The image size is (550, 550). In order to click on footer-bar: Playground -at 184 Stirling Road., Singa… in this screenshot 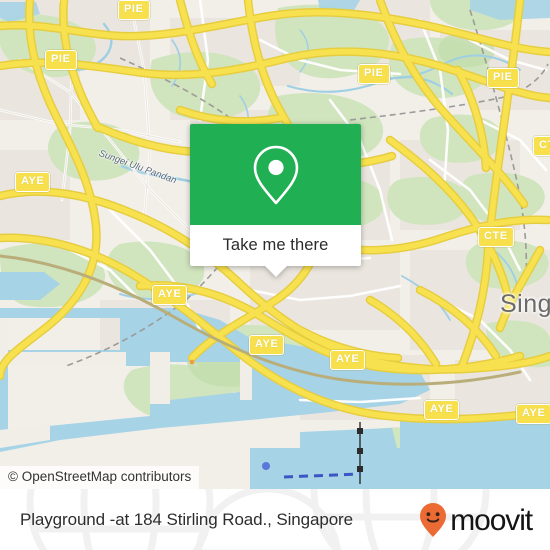, I will do `click(275, 519)`.